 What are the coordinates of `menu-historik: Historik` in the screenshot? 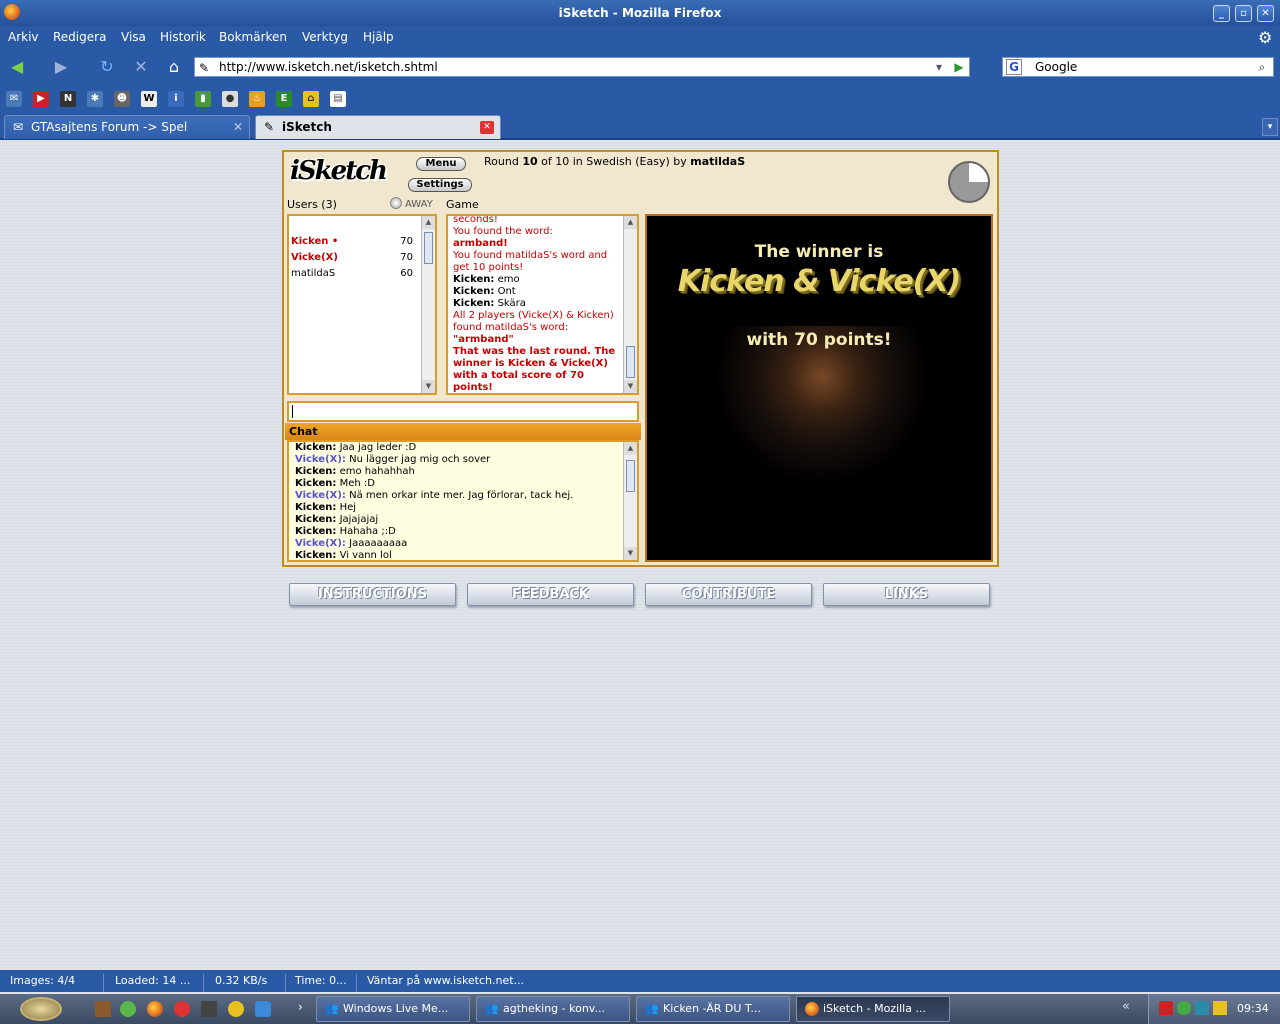 It's located at (183, 37).